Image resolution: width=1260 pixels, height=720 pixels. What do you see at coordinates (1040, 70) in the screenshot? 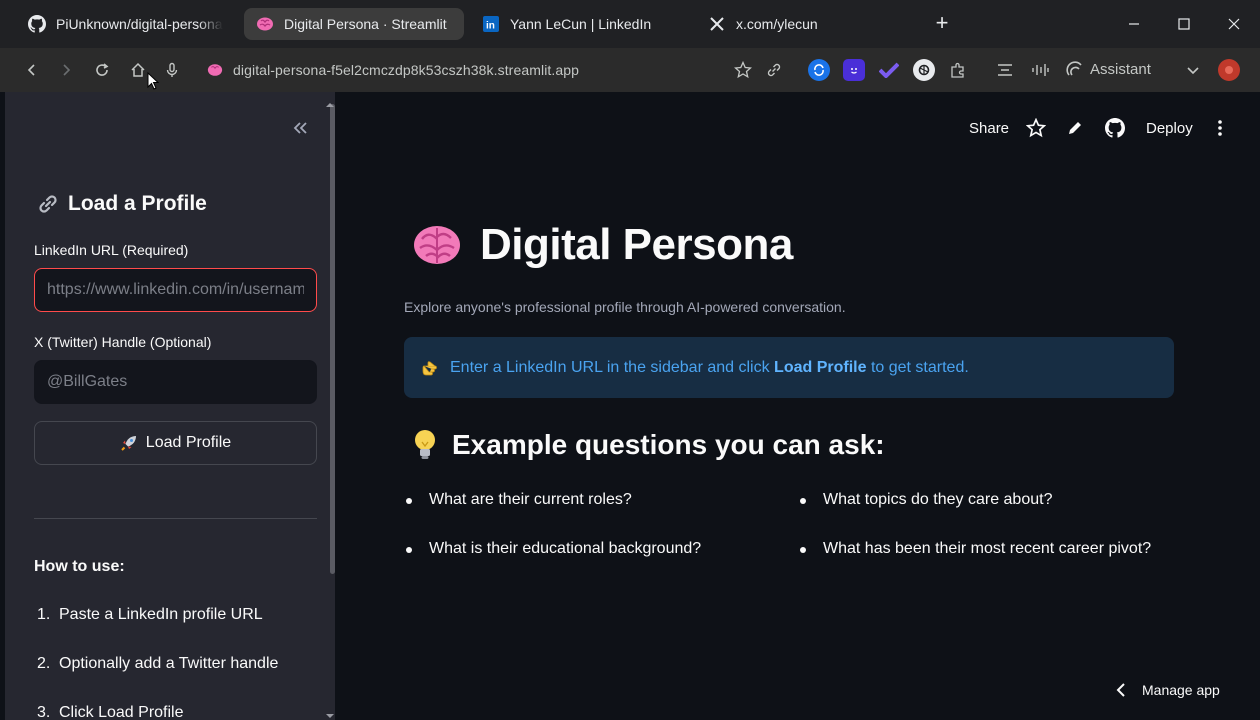
I see `audio-wave-icon` at bounding box center [1040, 70].